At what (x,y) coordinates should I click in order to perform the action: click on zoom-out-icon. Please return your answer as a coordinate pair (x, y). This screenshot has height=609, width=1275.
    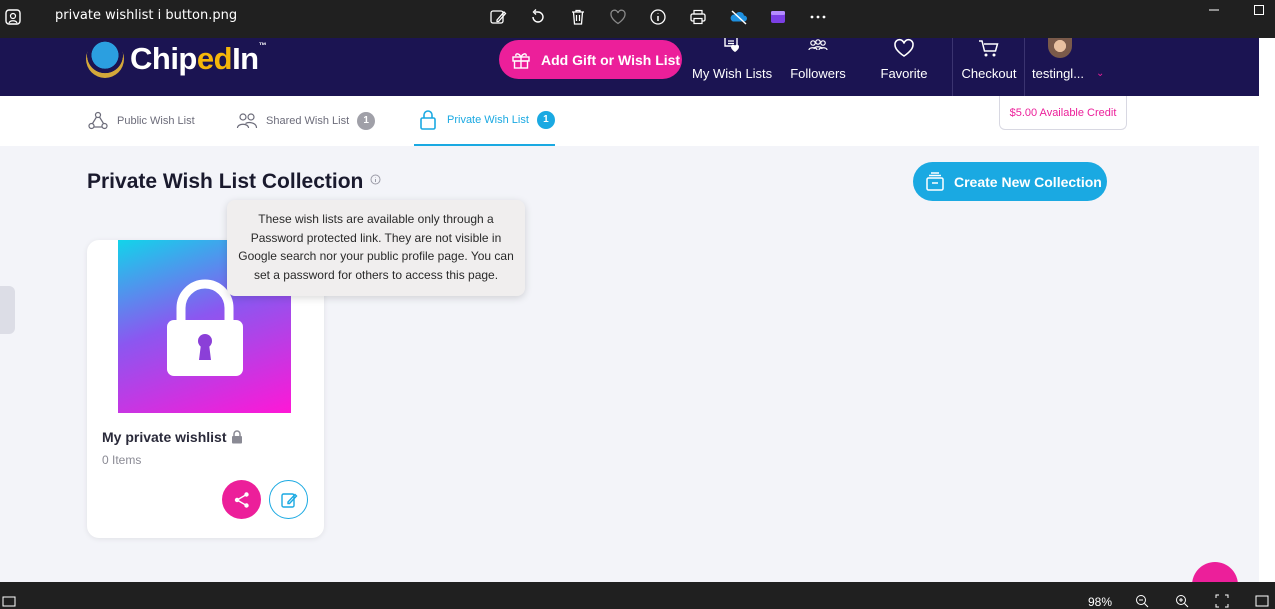
    Looking at the image, I should click on (1142, 601).